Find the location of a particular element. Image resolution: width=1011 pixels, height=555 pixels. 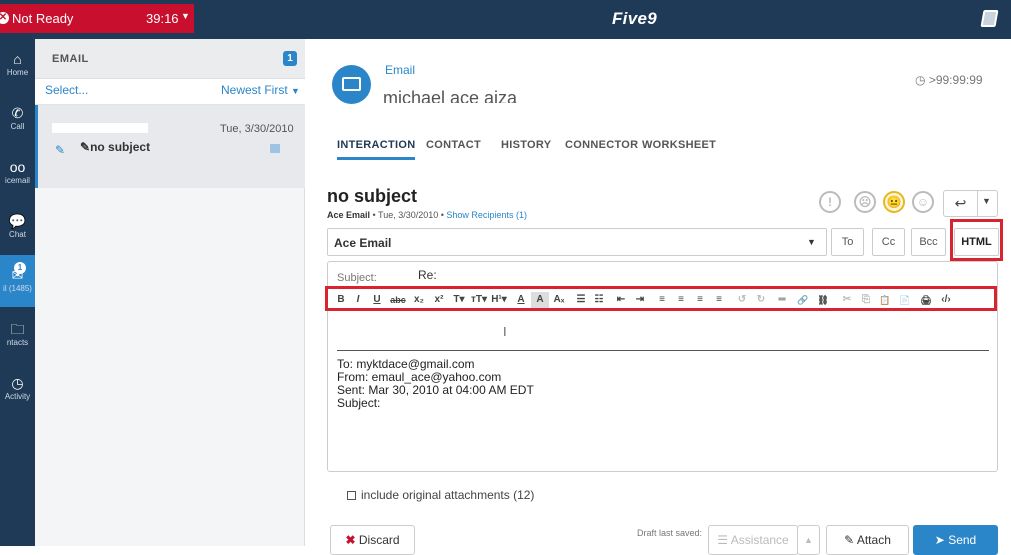

contacts-icon: 🗀 is located at coordinates (17, 329).